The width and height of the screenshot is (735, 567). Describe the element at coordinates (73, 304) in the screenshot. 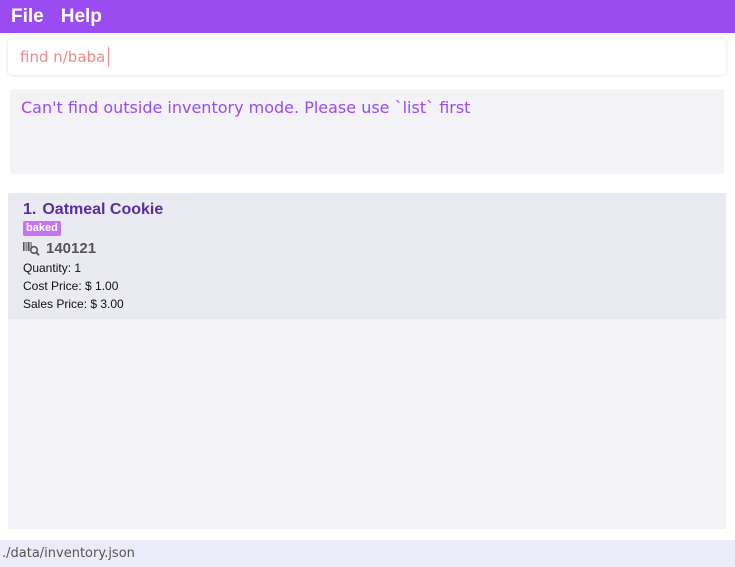

I see `item-sales-price: Sales Price: $ 3.00` at that location.